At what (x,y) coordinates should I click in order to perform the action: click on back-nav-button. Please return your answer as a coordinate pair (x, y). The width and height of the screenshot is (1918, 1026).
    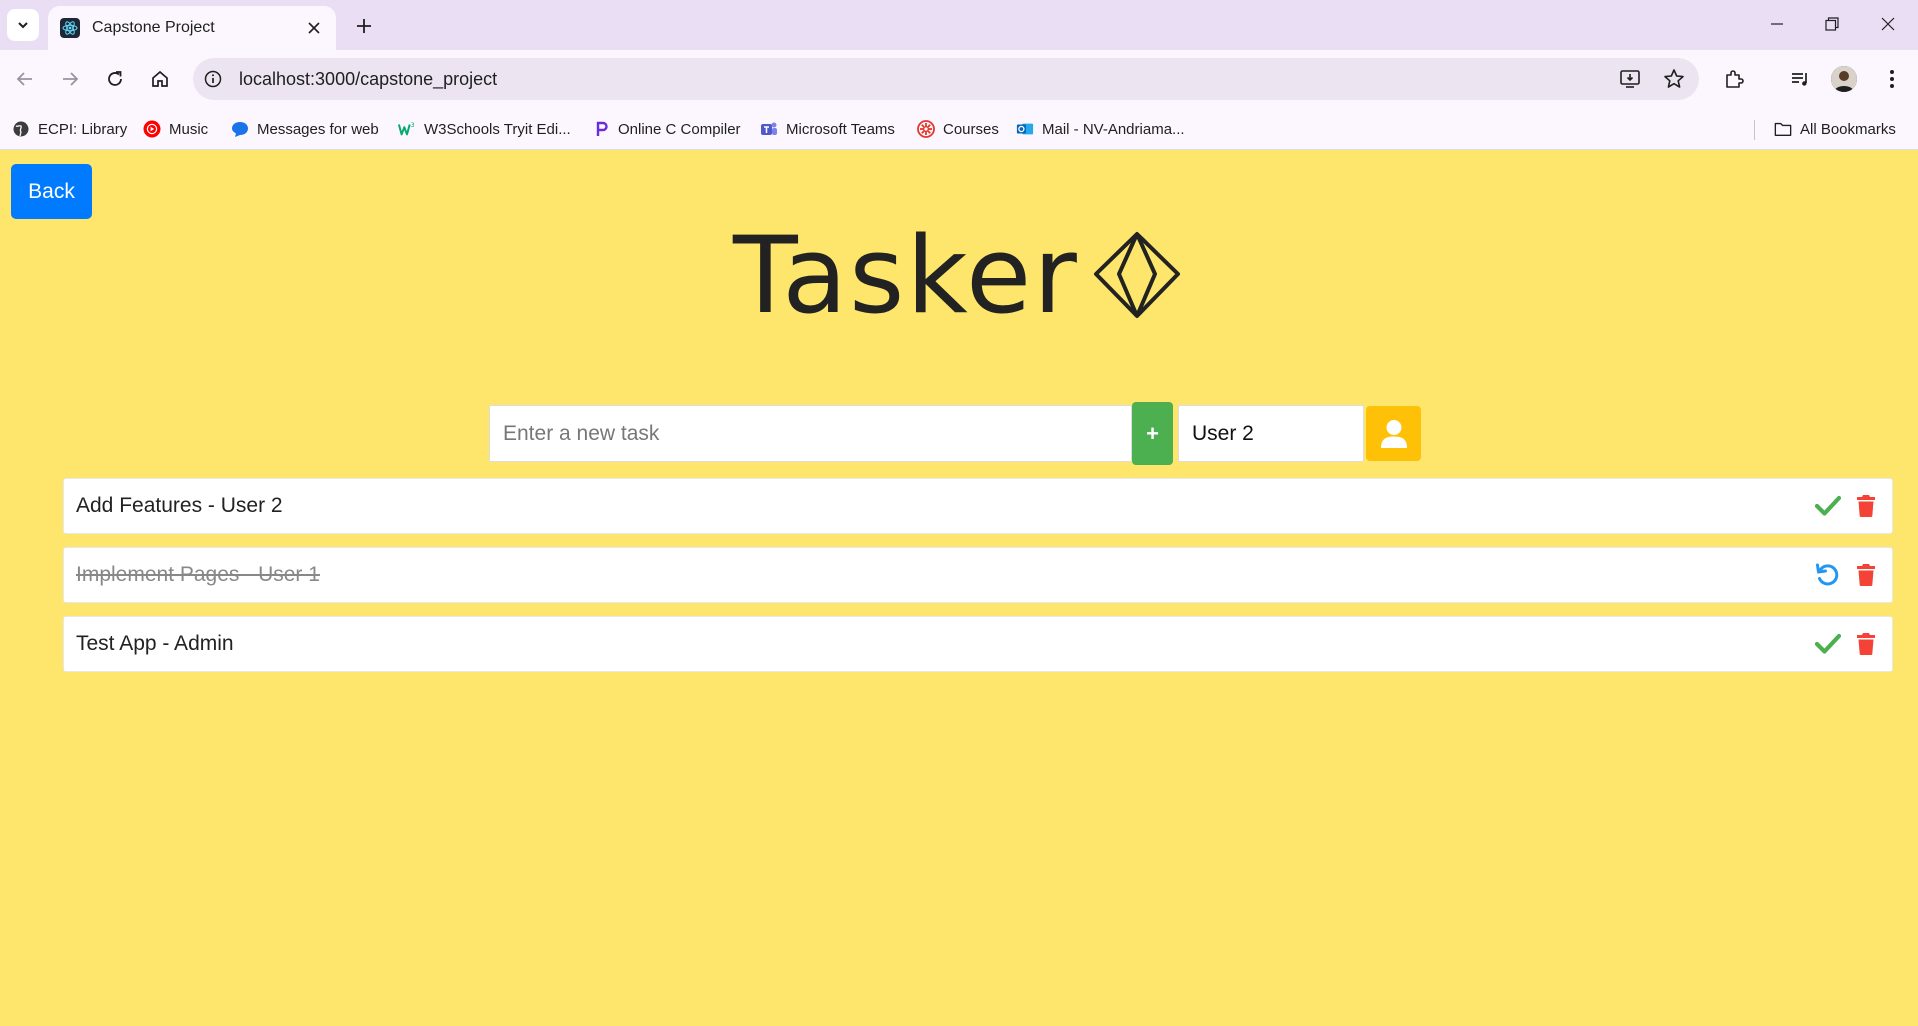
    Looking at the image, I should click on (25, 79).